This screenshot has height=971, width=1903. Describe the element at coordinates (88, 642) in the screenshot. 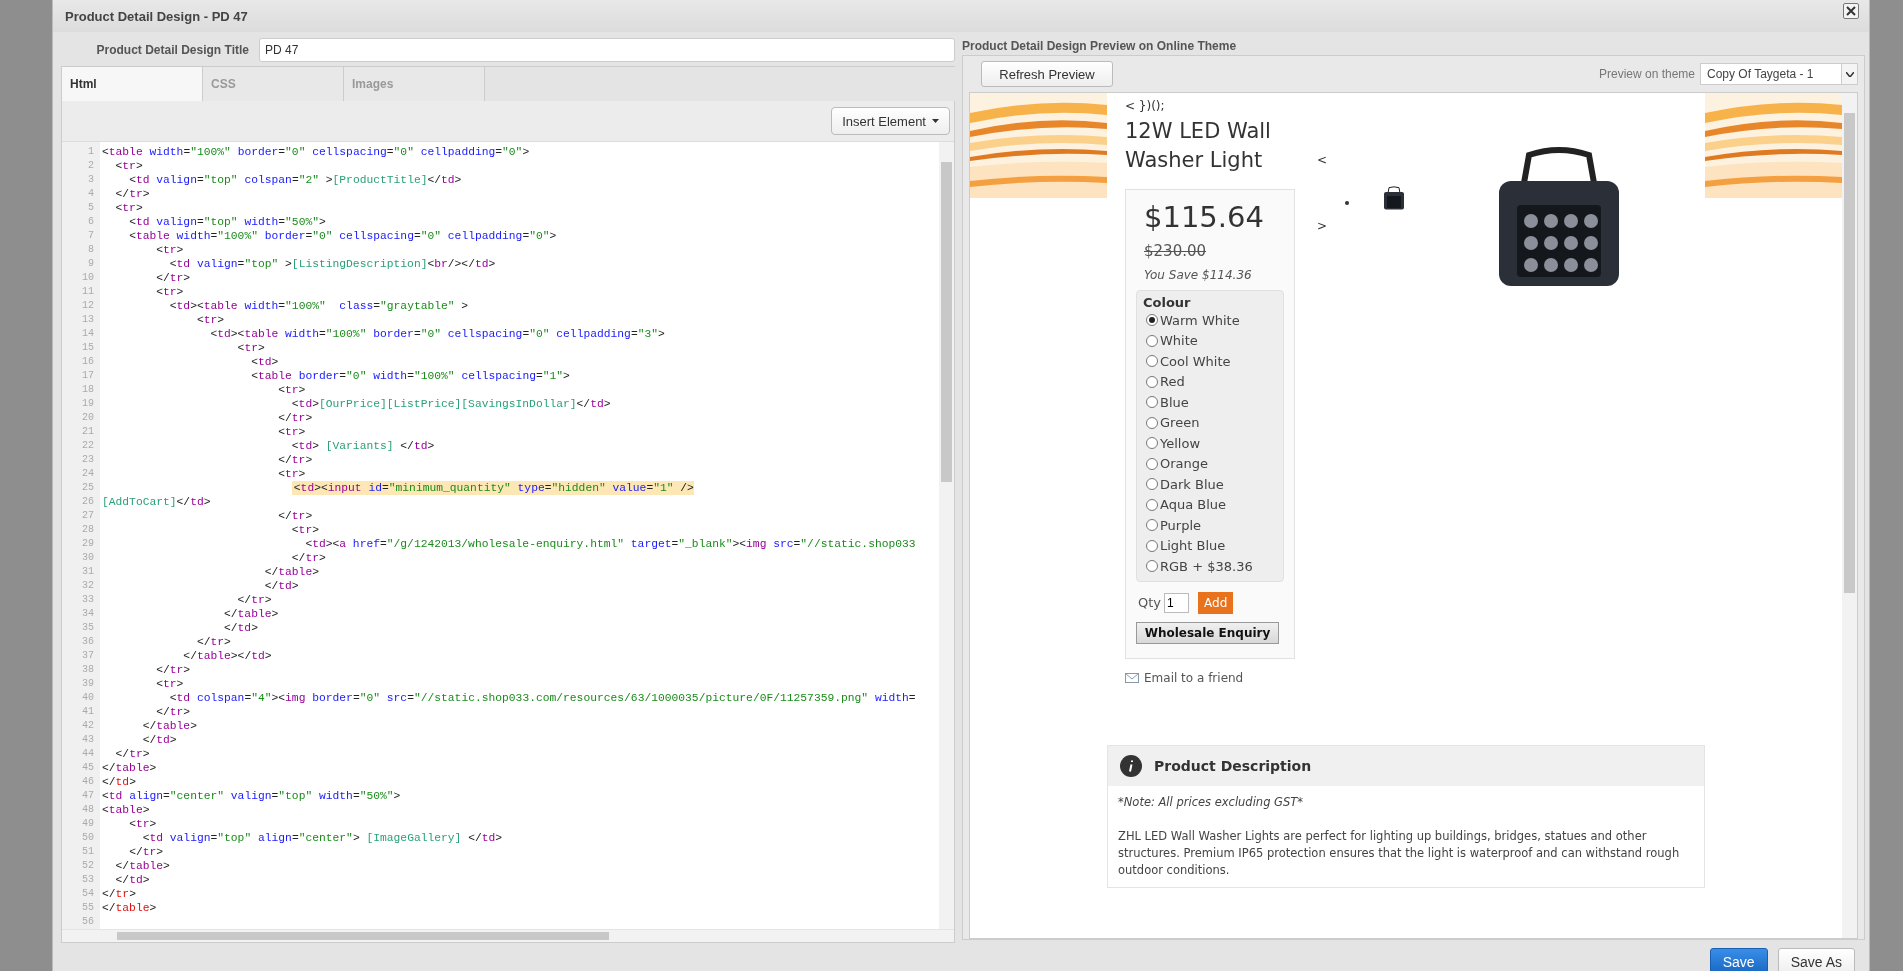

I see `line-number: 36` at that location.